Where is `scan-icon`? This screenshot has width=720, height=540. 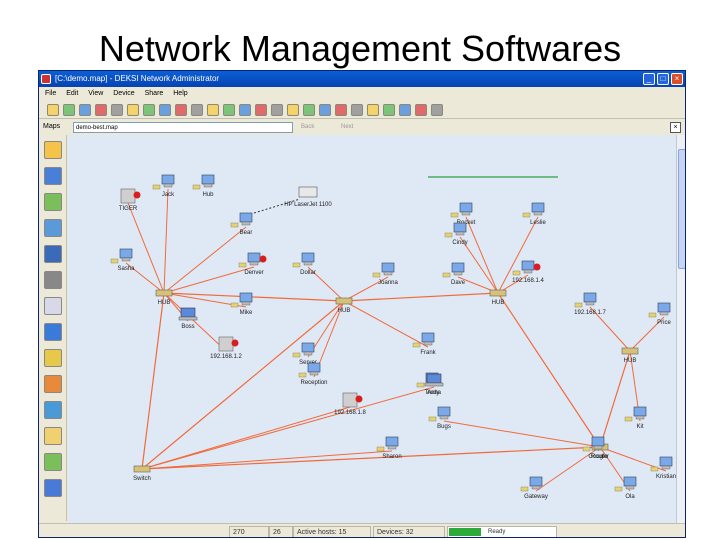 scan-icon is located at coordinates (309, 110).